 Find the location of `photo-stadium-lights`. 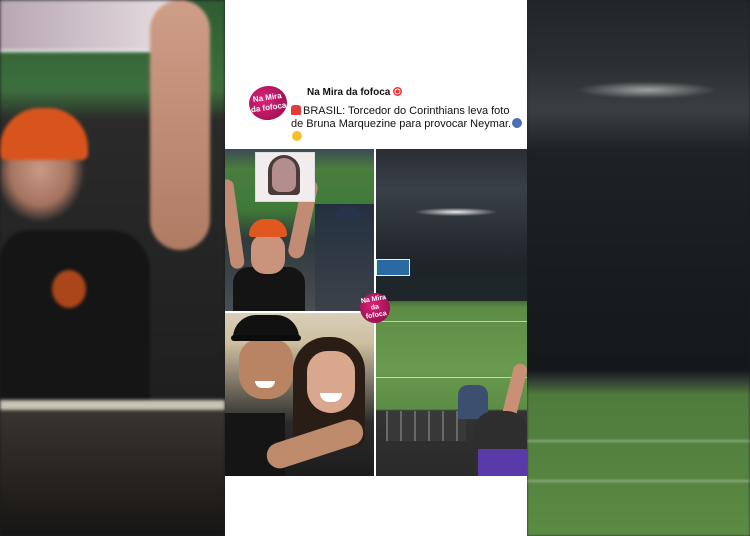

photo-stadium-lights is located at coordinates (456, 212).